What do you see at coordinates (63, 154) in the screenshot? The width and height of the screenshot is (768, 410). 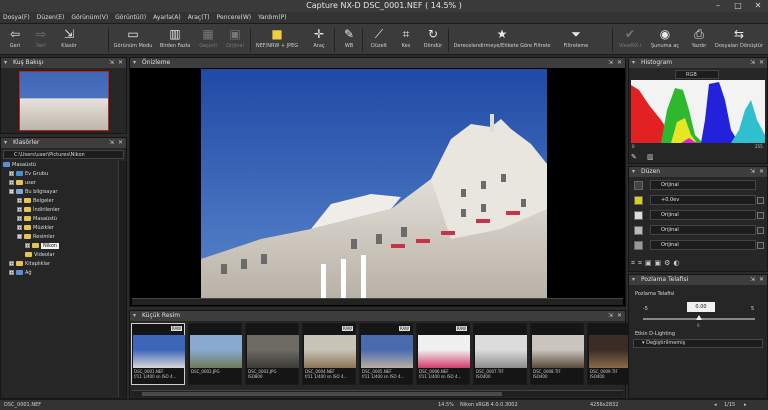 I see `folder-path-field: C:\Users\user\Pictures\Nikon` at bounding box center [63, 154].